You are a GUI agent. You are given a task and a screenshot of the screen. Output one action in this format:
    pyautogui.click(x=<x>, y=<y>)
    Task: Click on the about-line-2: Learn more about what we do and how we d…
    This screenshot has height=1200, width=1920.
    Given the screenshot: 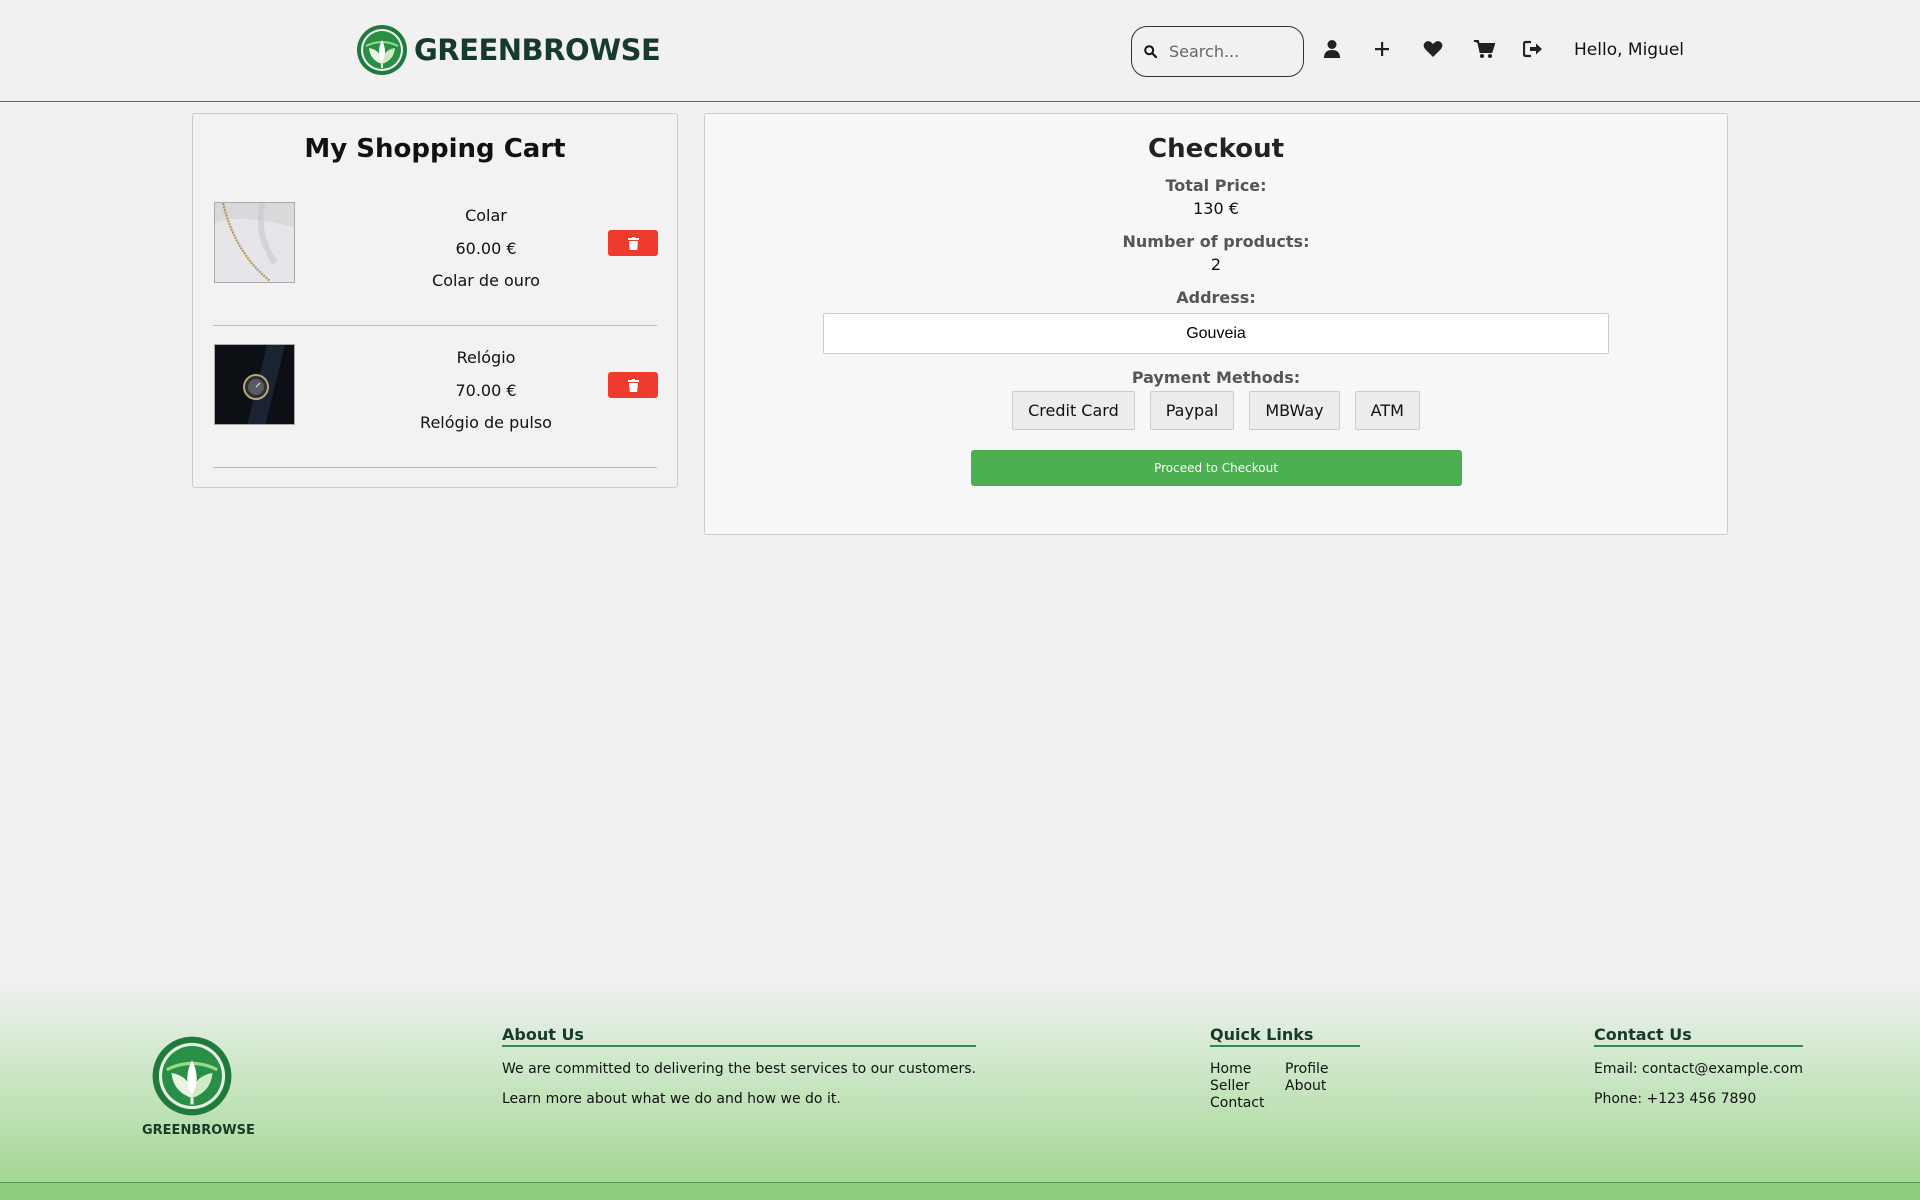 What is the action you would take?
    pyautogui.click(x=671, y=1099)
    